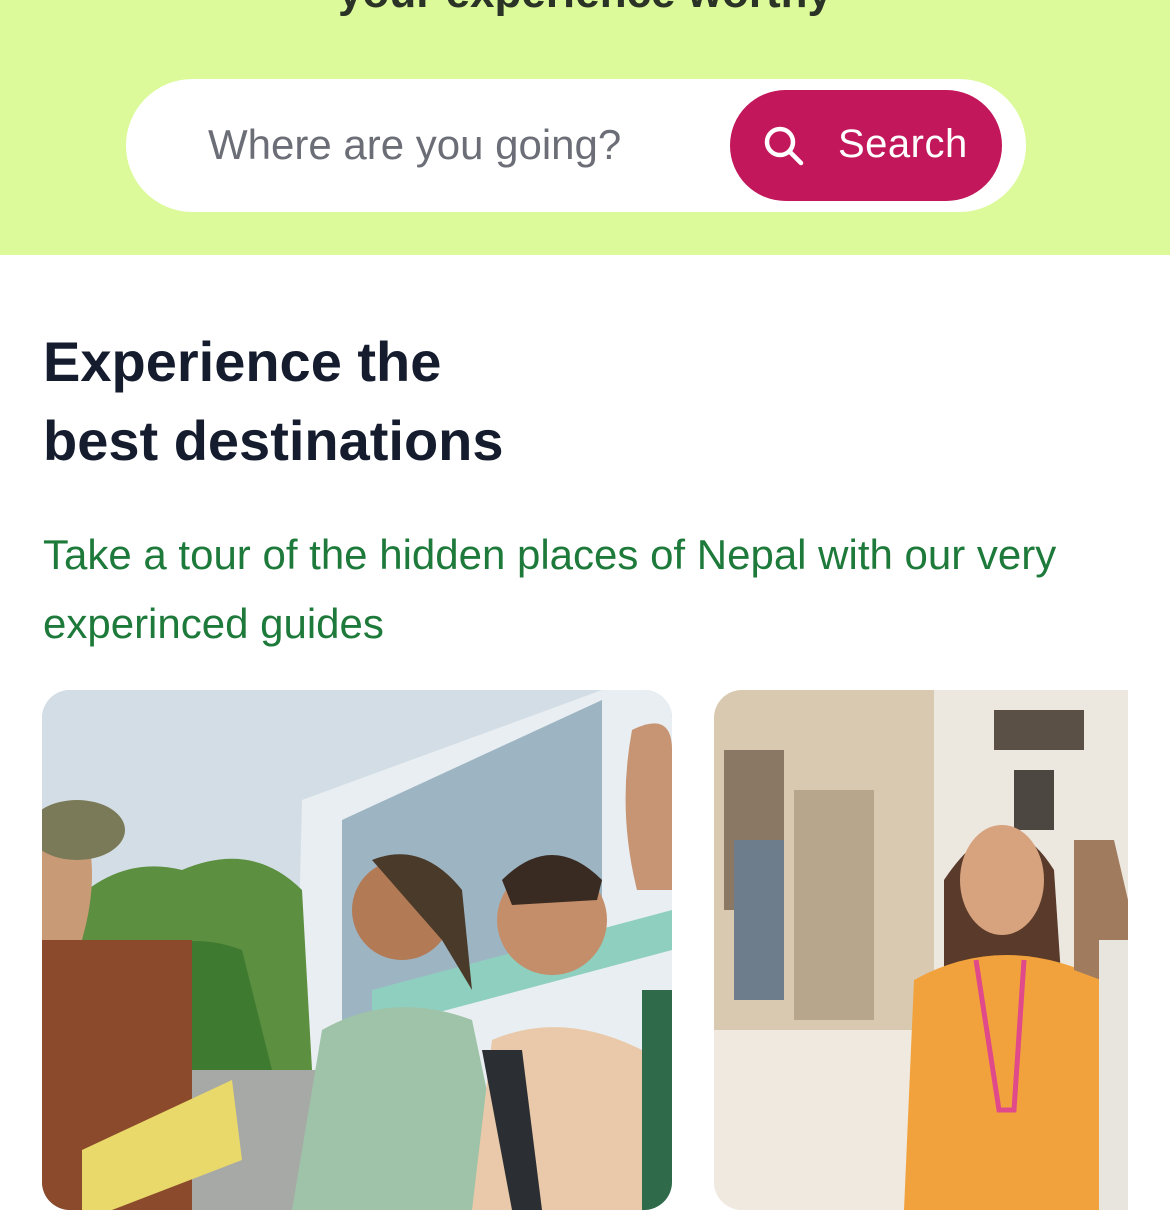 This screenshot has width=1170, height=1210. What do you see at coordinates (903, 144) in the screenshot?
I see `search-button-label: Search` at bounding box center [903, 144].